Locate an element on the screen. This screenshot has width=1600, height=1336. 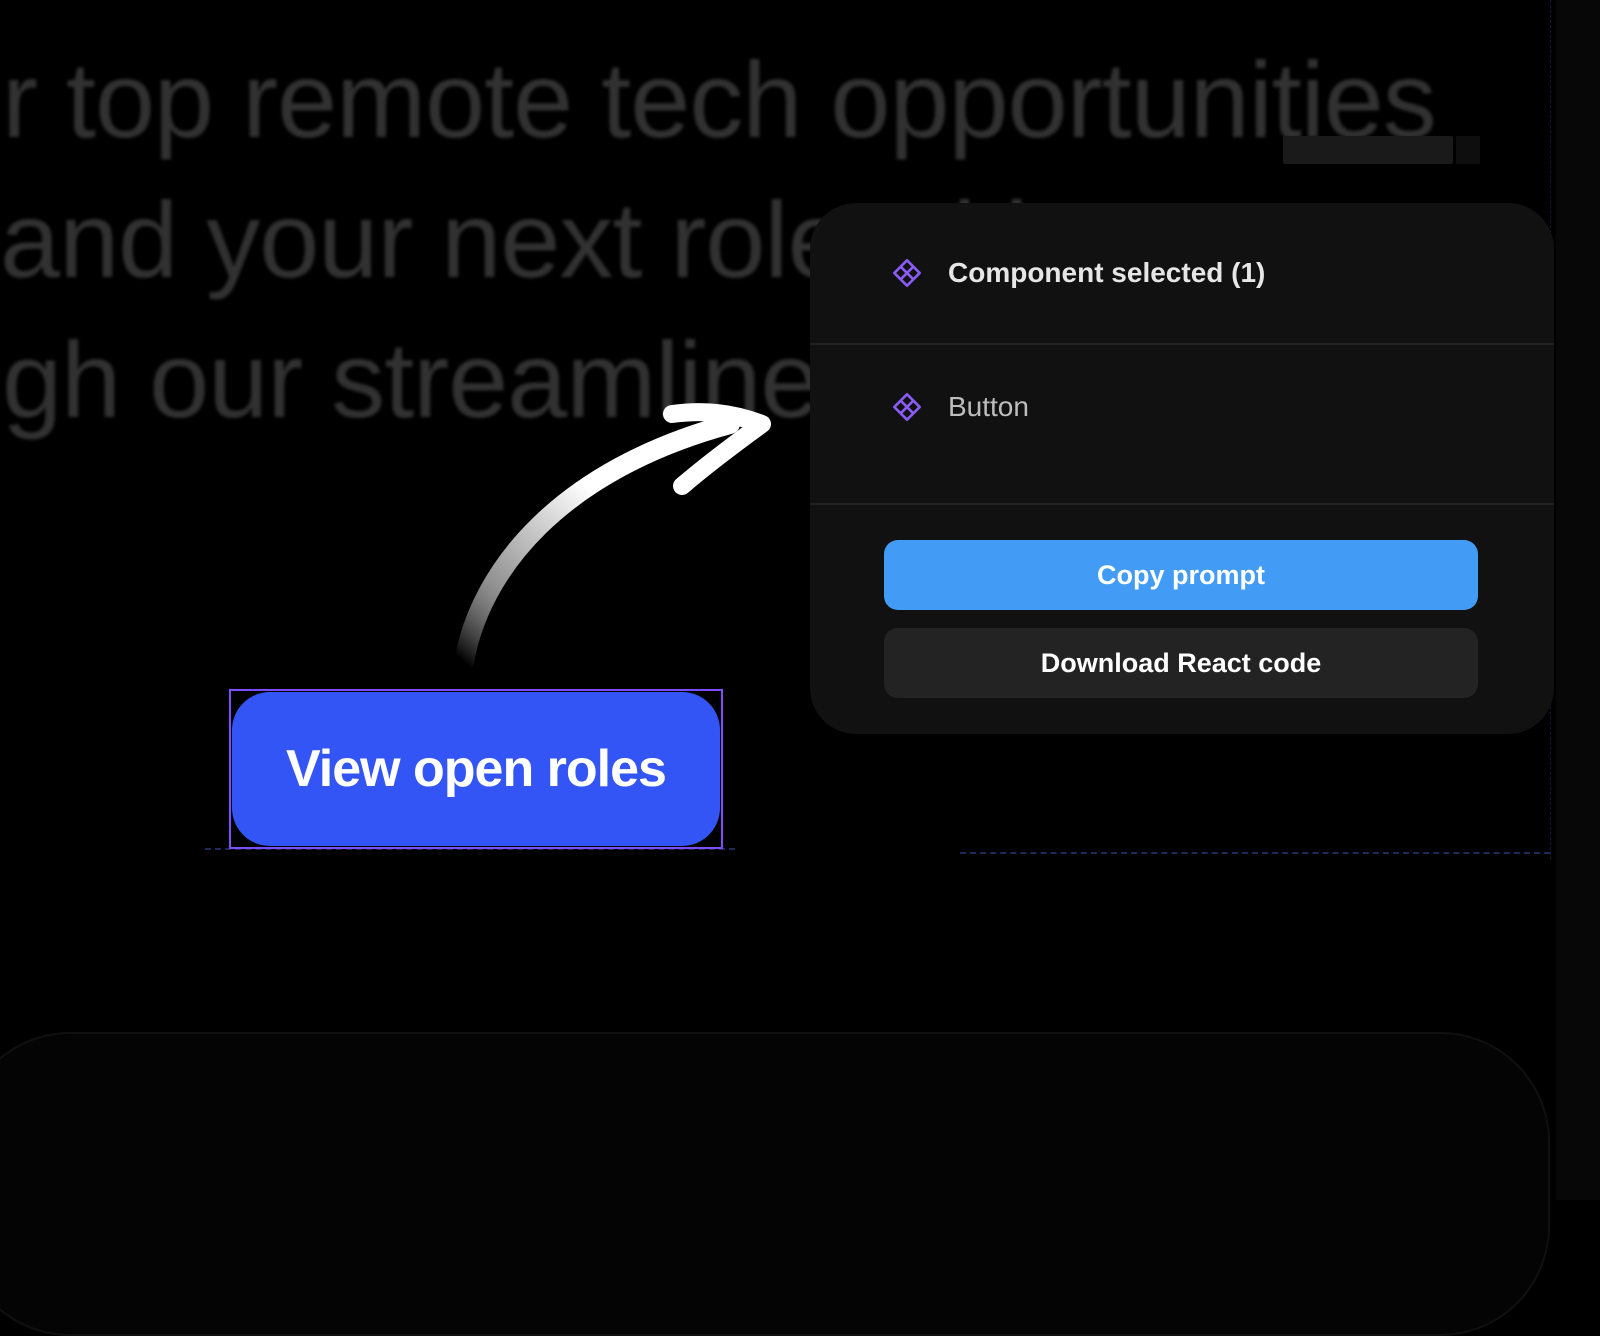
pointer-arrow-icon is located at coordinates (612, 537).